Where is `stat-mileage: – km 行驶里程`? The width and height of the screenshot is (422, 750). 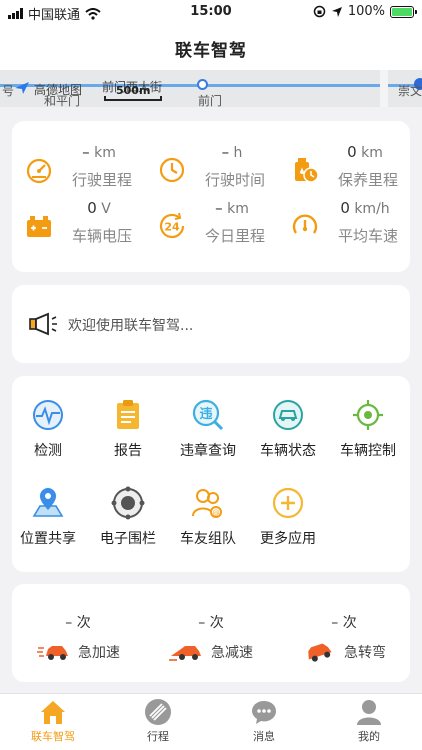
stat-mileage: – km 行驶里程 is located at coordinates (78, 170).